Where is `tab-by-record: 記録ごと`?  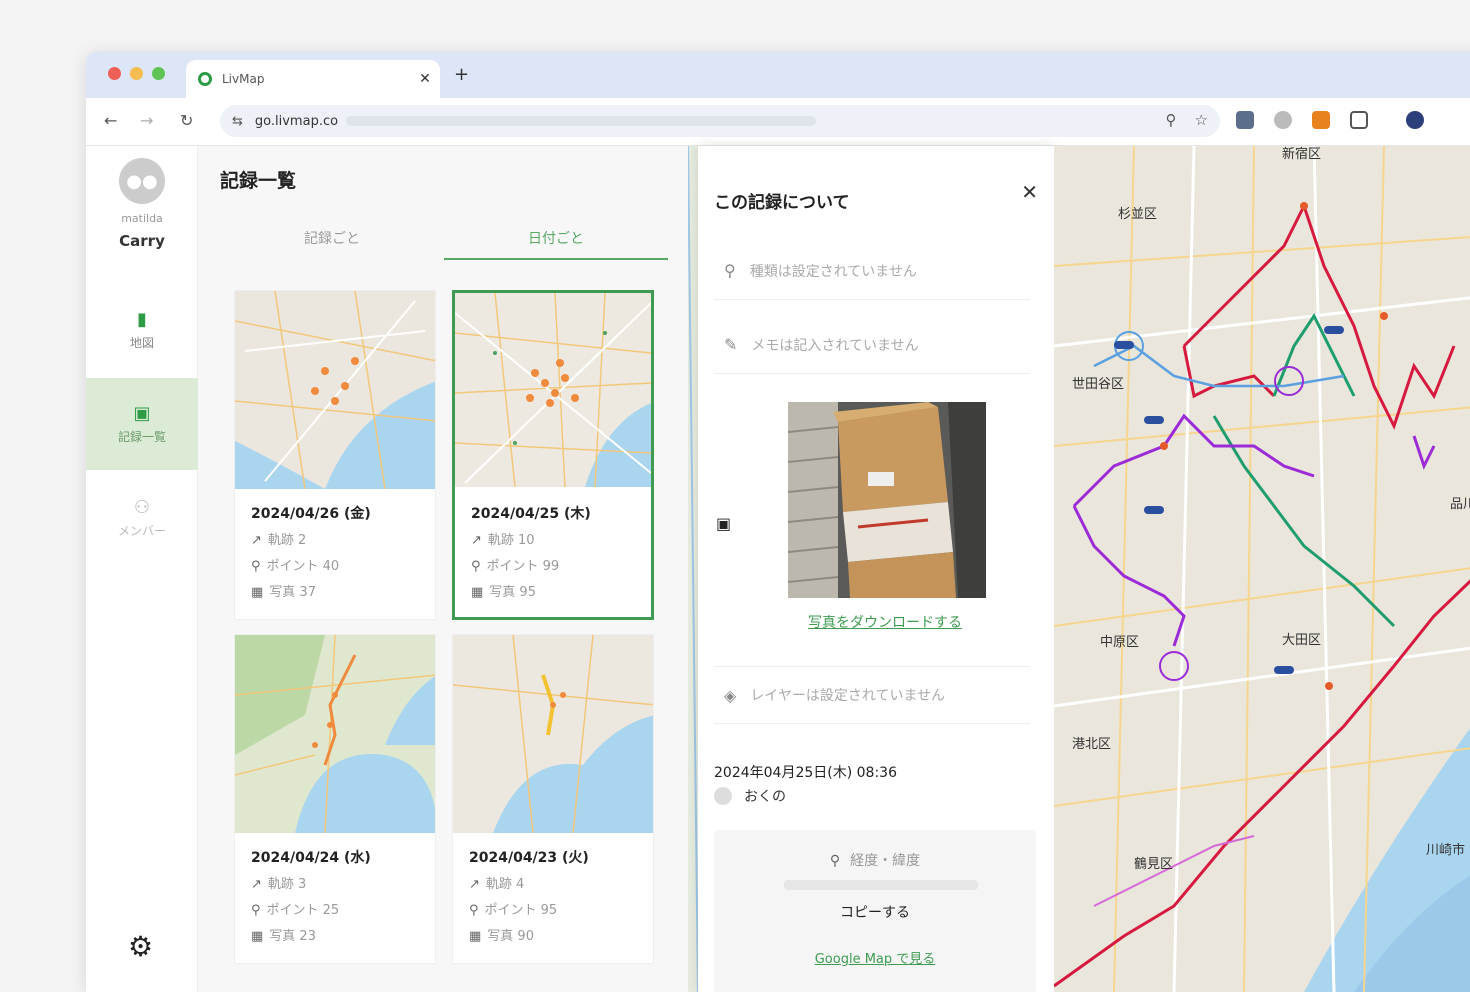
tab-by-record: 記録ごと is located at coordinates (332, 238).